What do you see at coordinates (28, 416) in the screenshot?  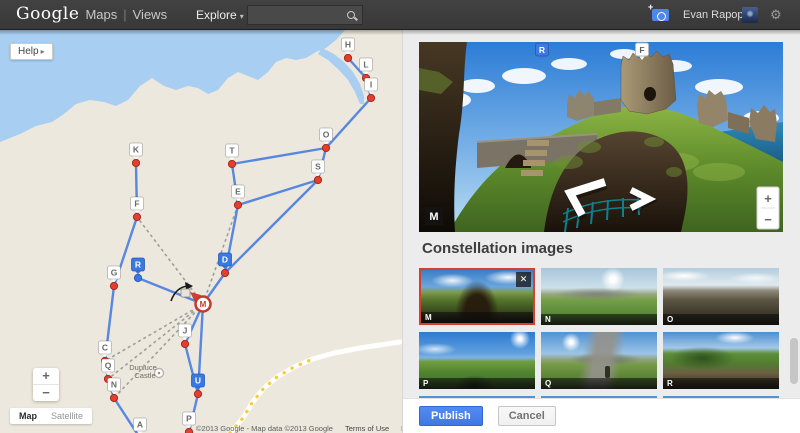 I see `map-type-map-button: Map` at bounding box center [28, 416].